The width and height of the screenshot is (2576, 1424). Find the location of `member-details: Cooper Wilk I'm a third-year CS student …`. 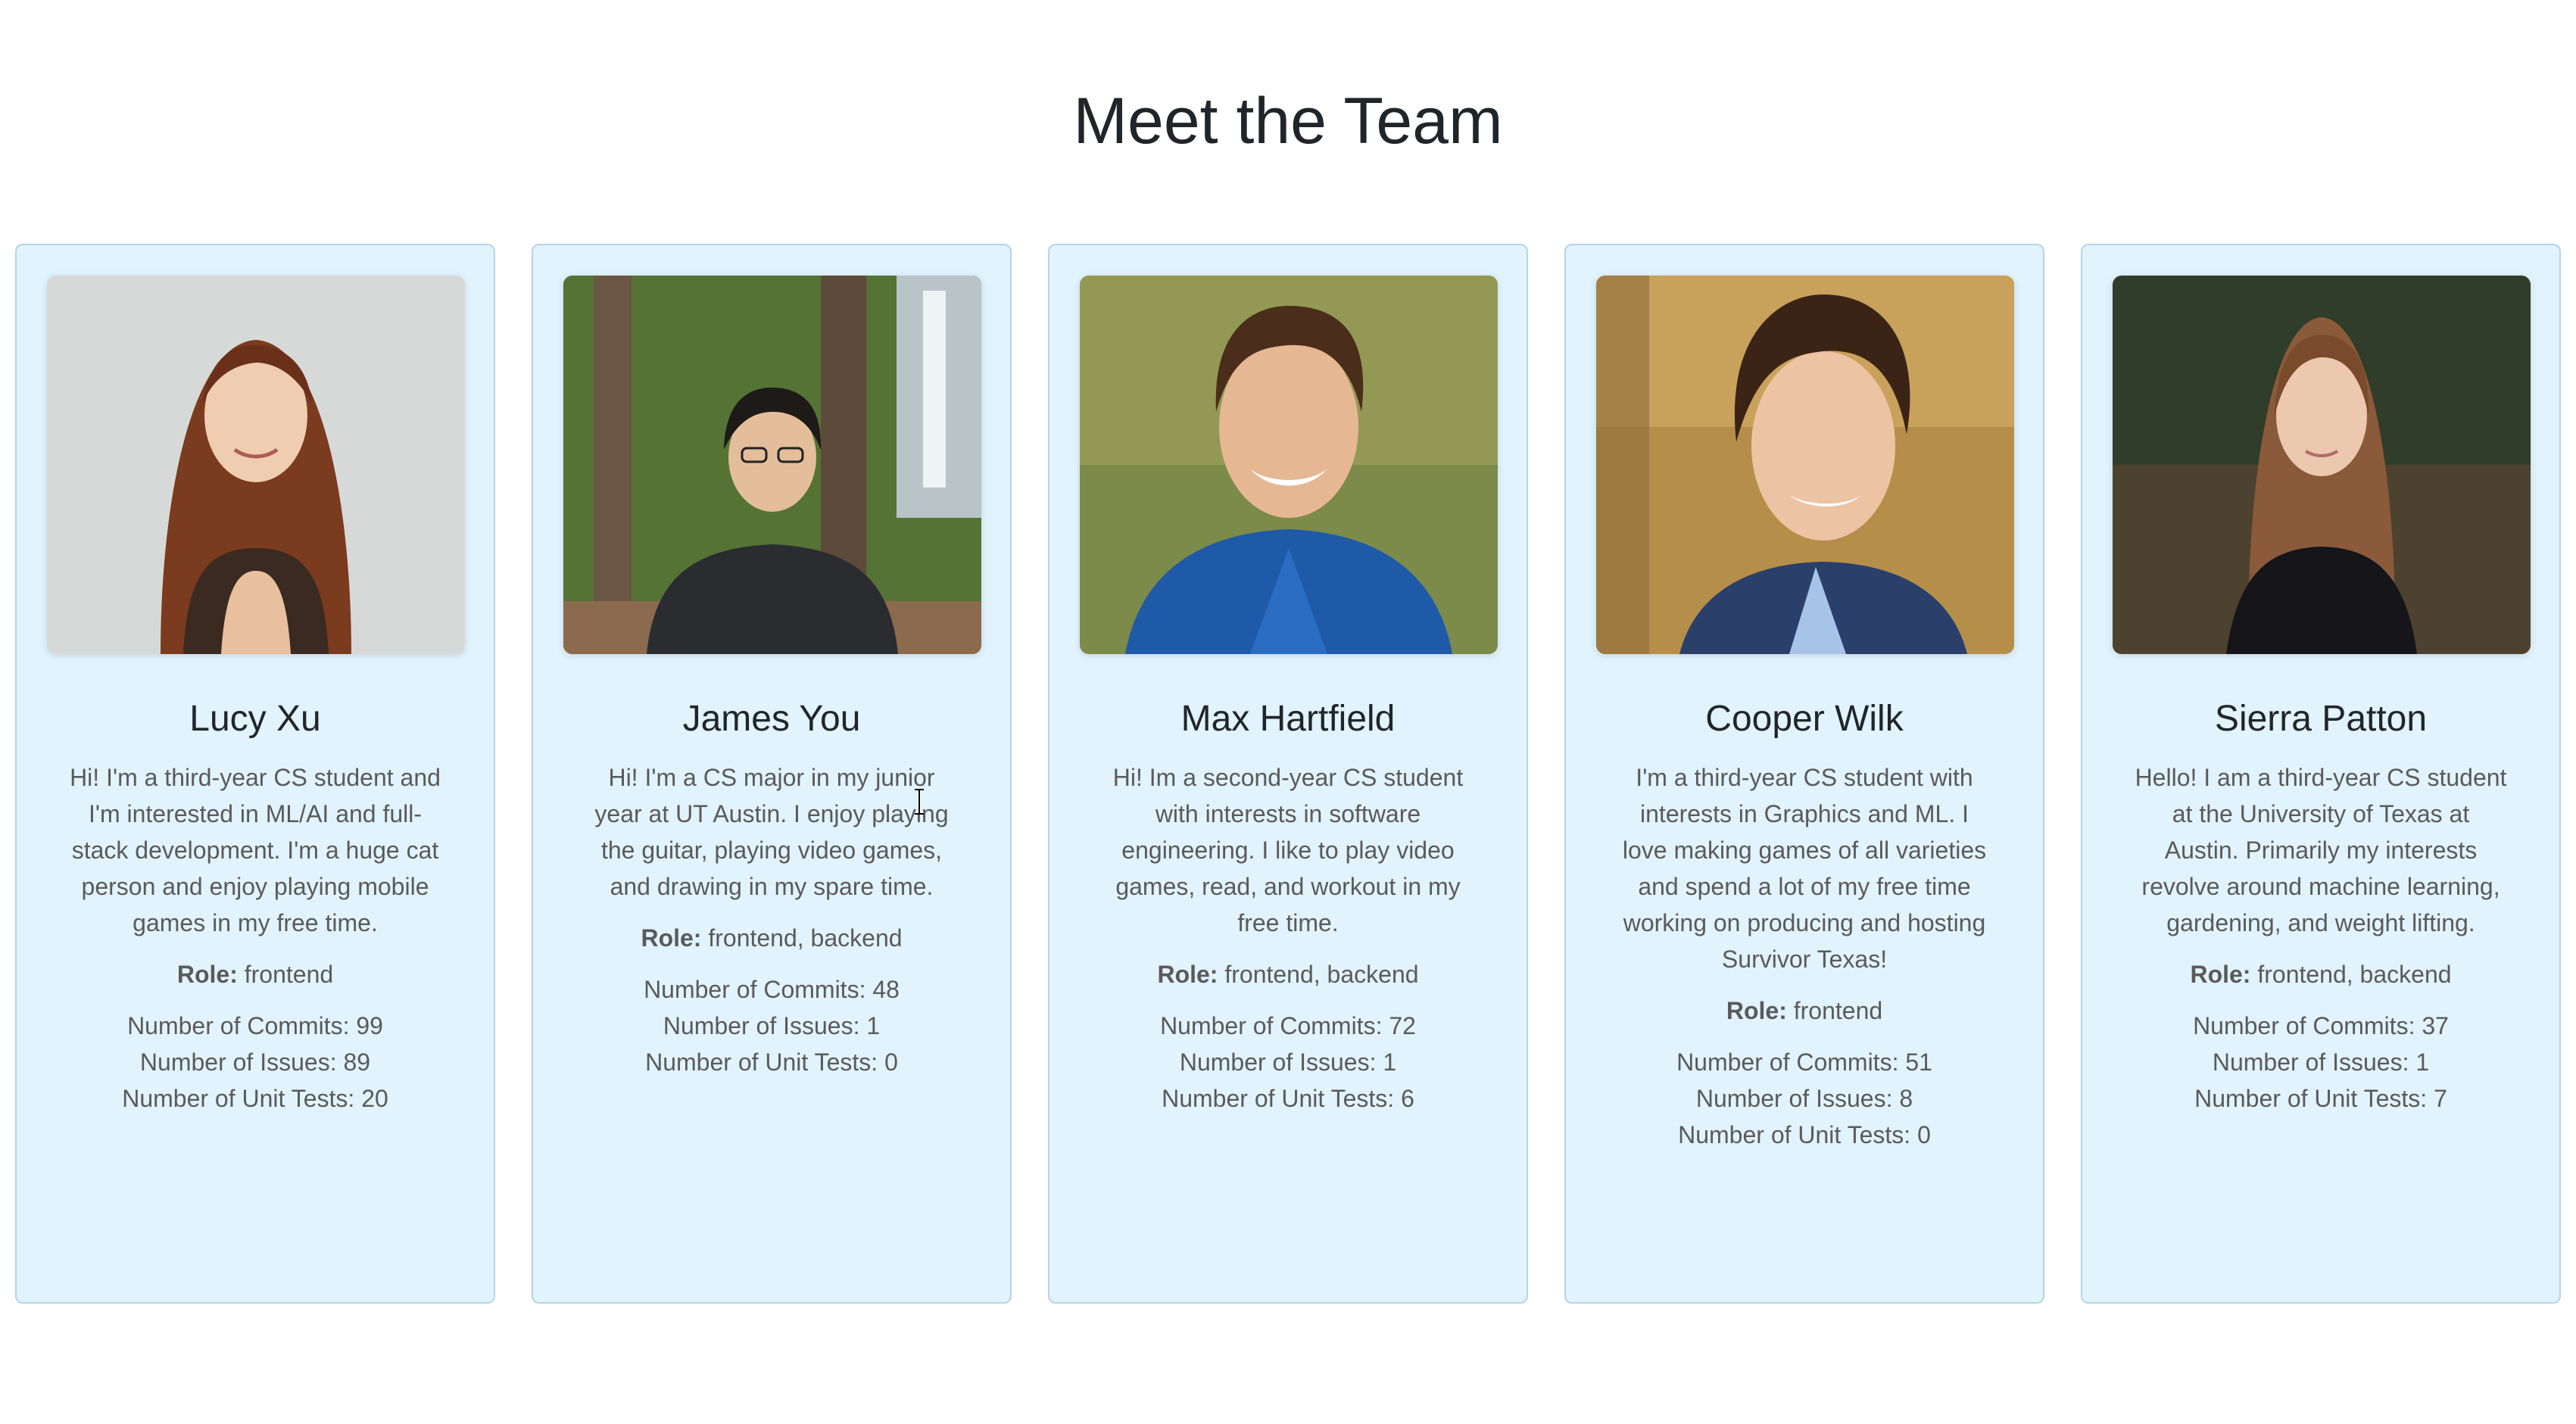

member-details: Cooper Wilk I'm a third-year CS student … is located at coordinates (1804, 924).